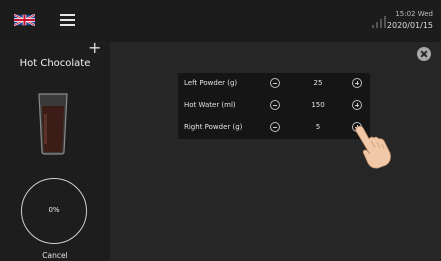 The height and width of the screenshot is (261, 441). What do you see at coordinates (318, 105) in the screenshot?
I see `row-value: 150` at bounding box center [318, 105].